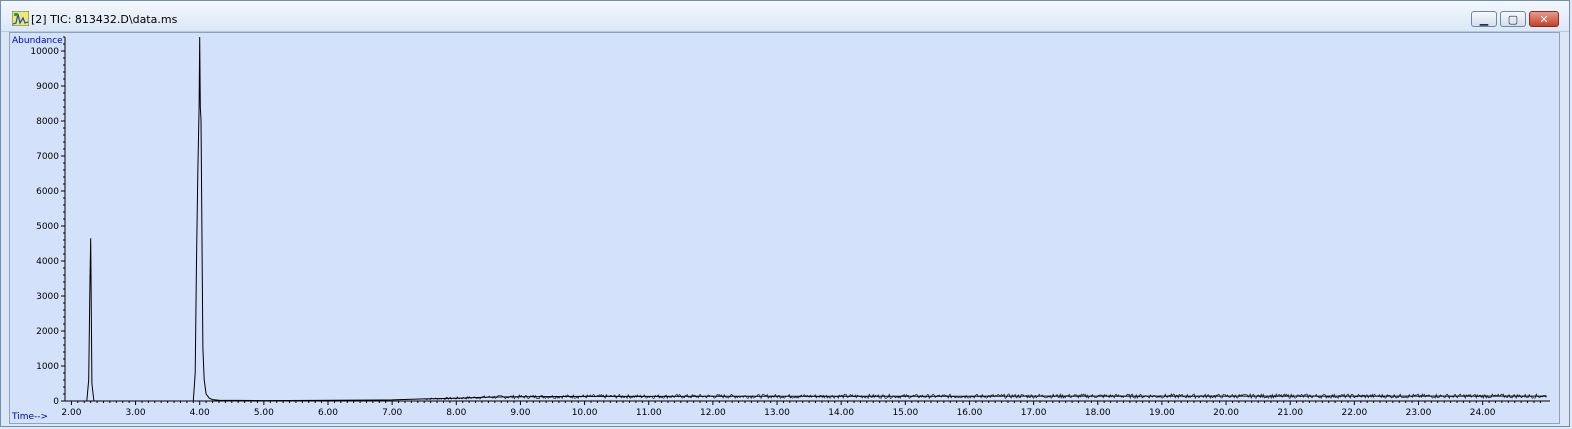 The image size is (1572, 429). What do you see at coordinates (37, 41) in the screenshot?
I see `y-axis-label: Abundance` at bounding box center [37, 41].